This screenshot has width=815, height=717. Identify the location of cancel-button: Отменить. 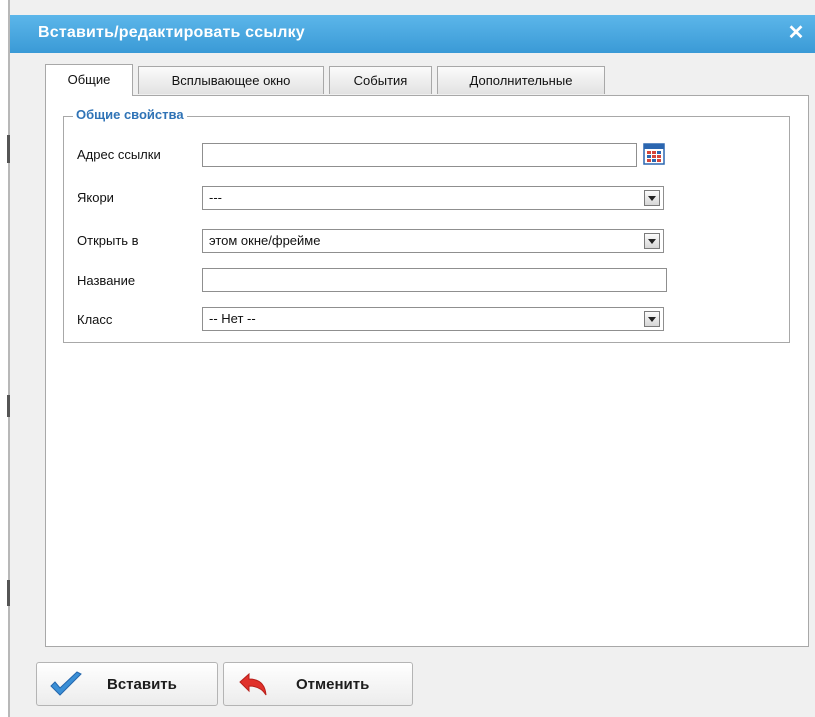
(318, 684).